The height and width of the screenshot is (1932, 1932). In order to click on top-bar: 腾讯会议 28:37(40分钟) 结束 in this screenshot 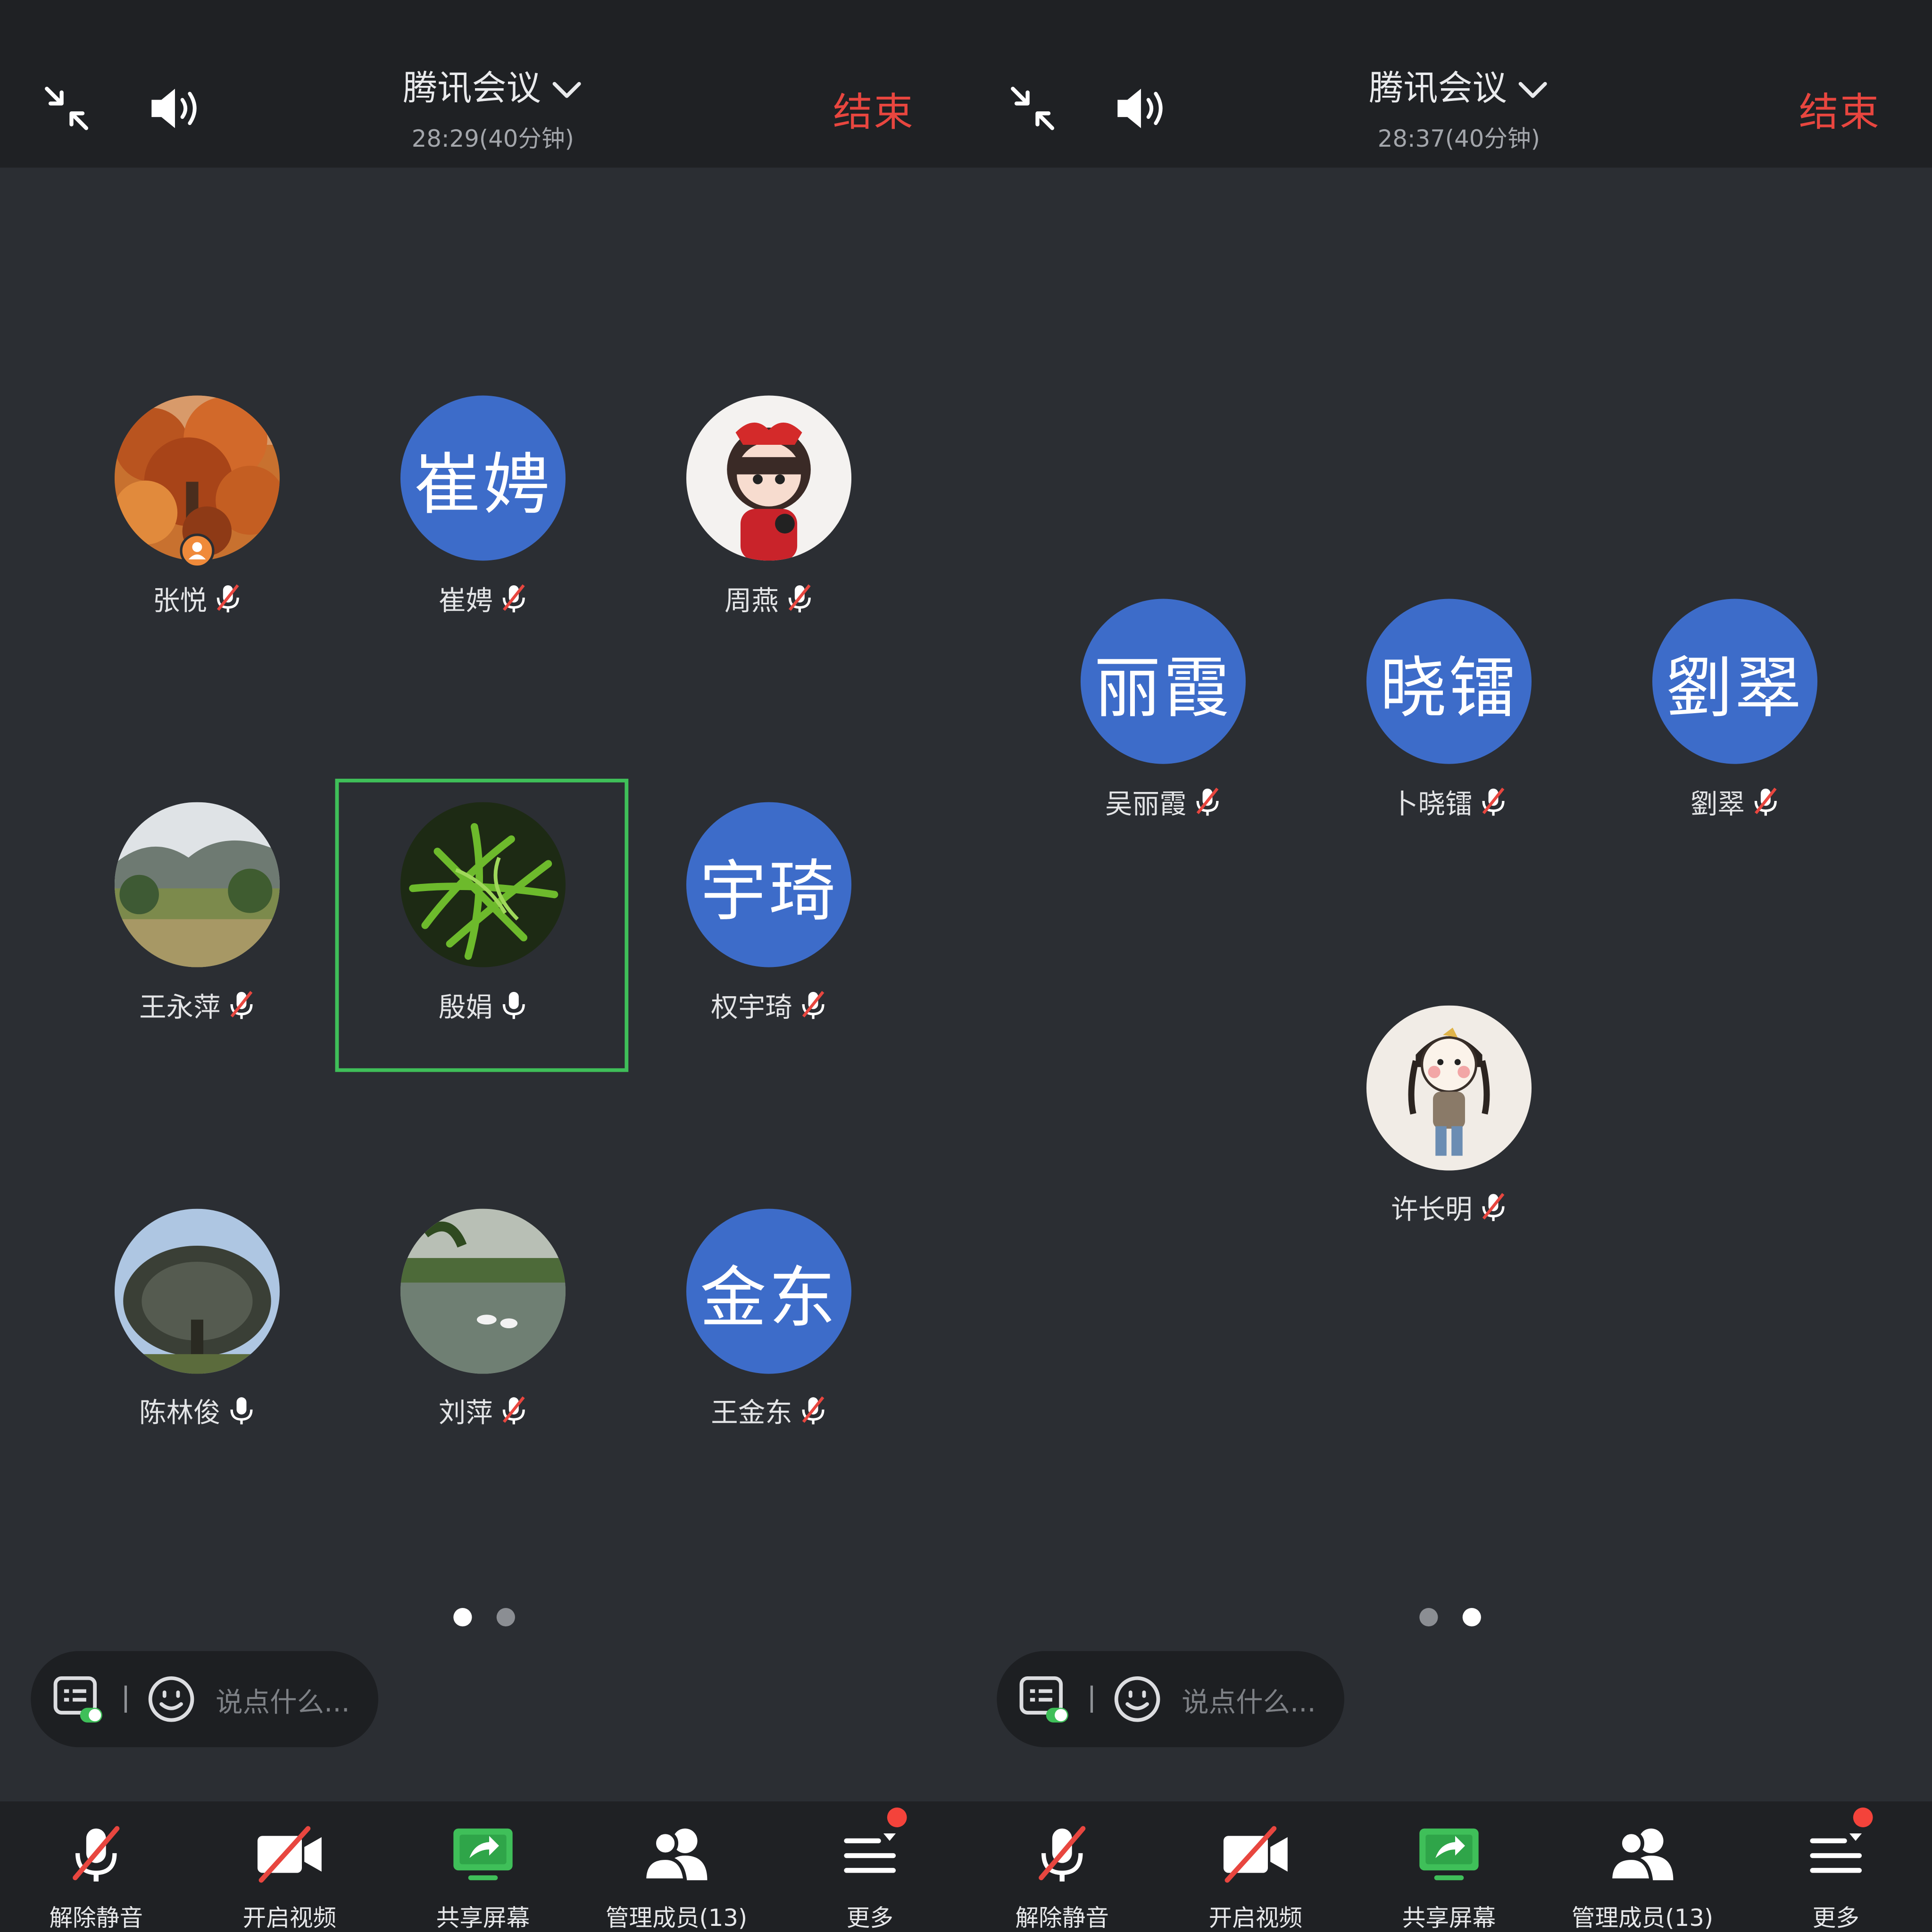, I will do `click(1449, 84)`.